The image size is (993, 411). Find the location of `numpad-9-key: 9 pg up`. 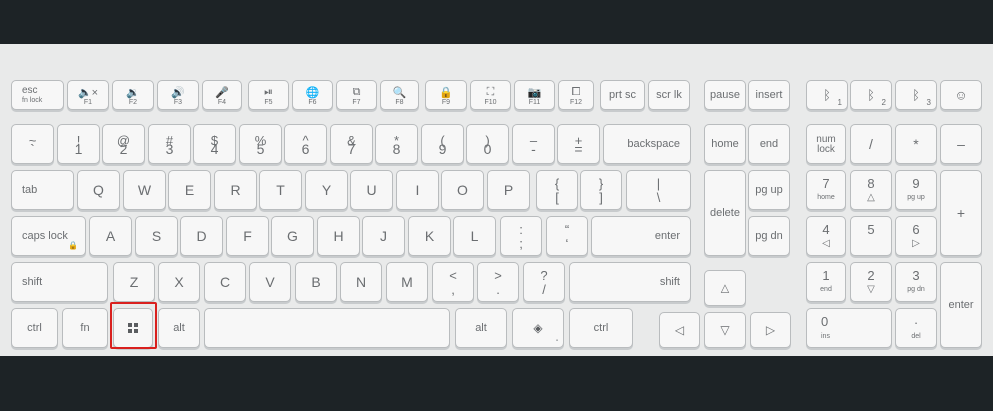

numpad-9-key: 9 pg up is located at coordinates (916, 190).